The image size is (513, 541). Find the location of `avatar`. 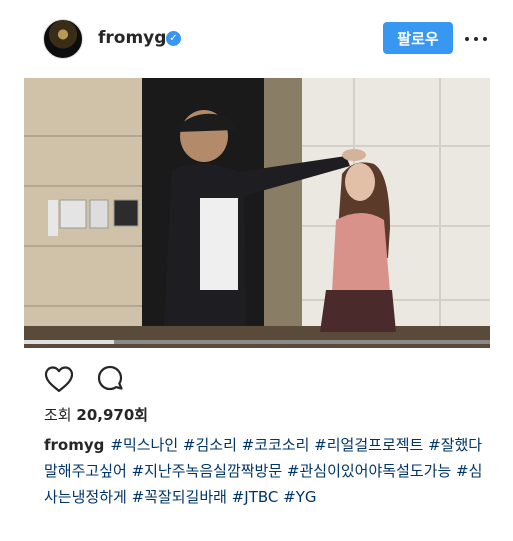

avatar is located at coordinates (63, 39).